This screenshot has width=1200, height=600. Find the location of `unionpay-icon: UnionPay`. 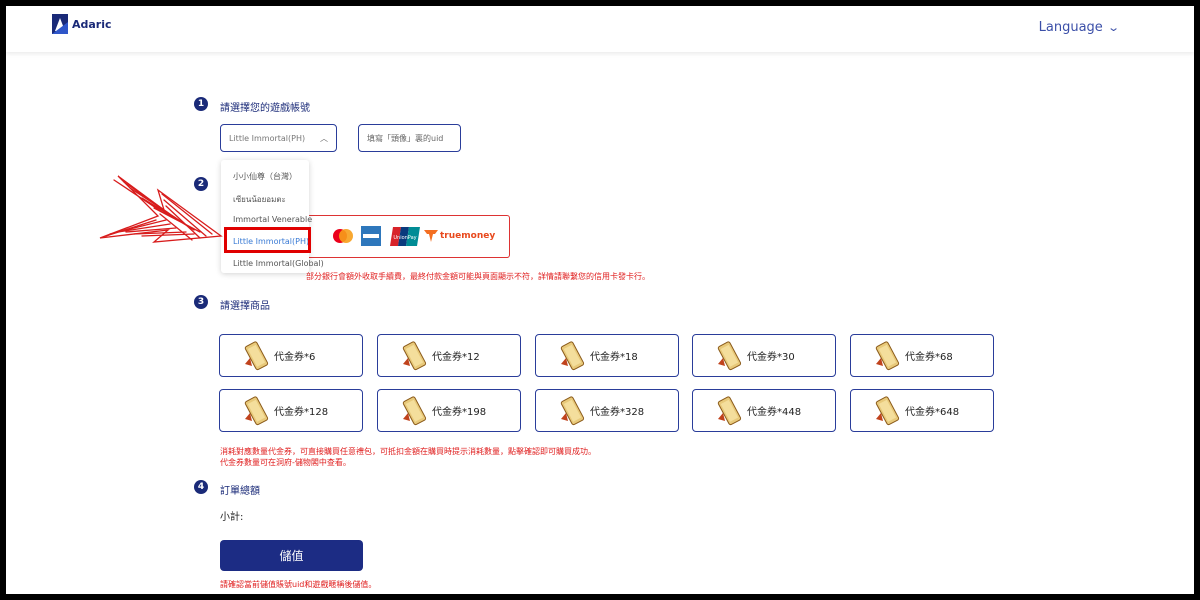

unionpay-icon: UnionPay is located at coordinates (405, 236).